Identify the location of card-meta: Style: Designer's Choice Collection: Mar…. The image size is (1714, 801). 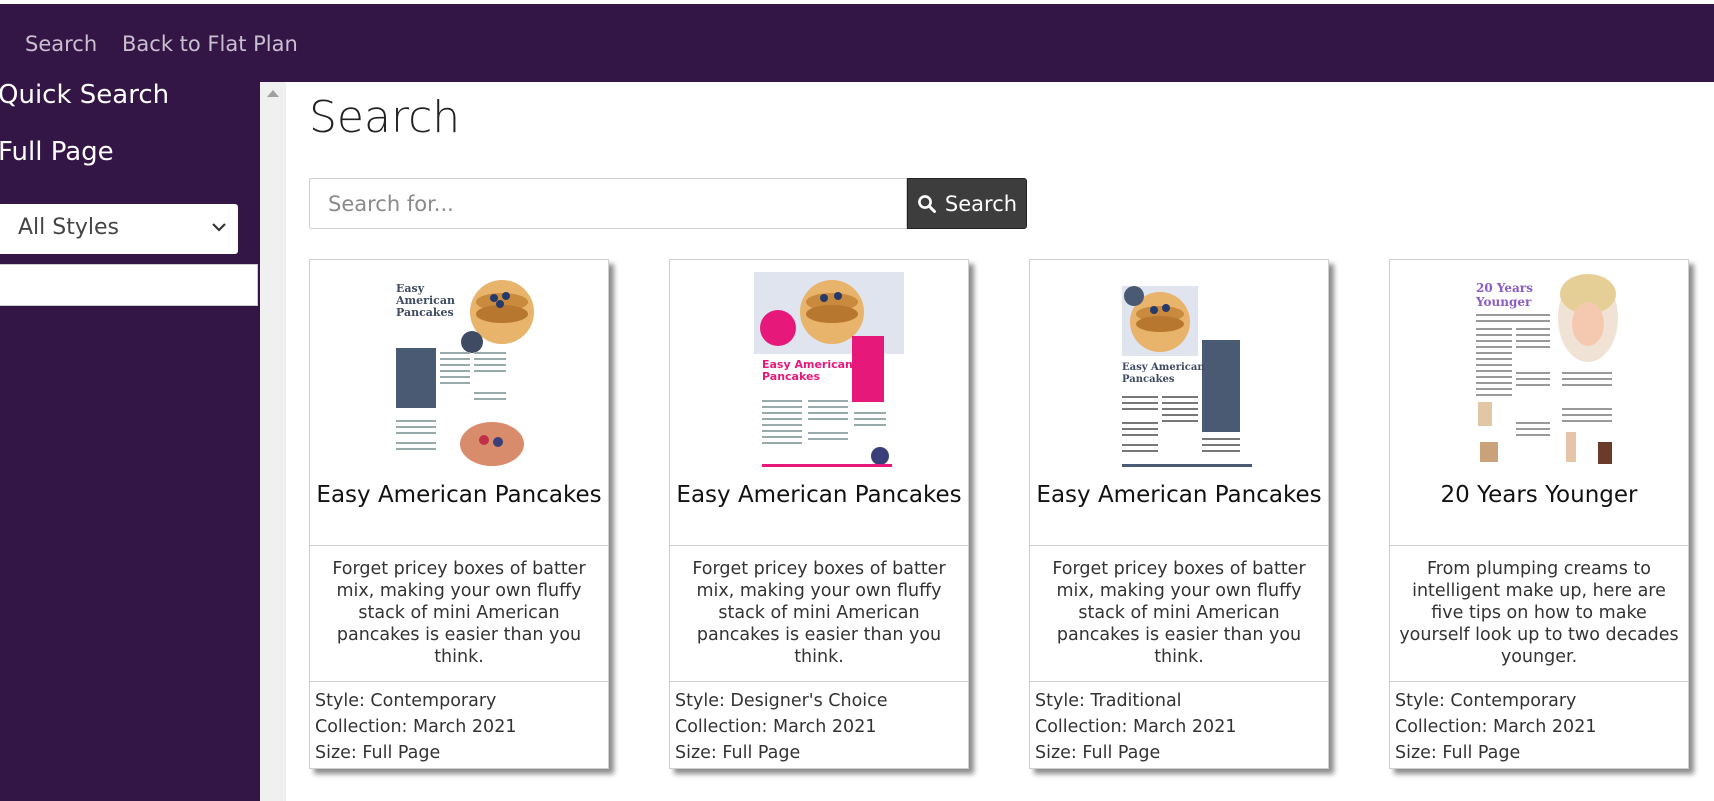
(781, 727).